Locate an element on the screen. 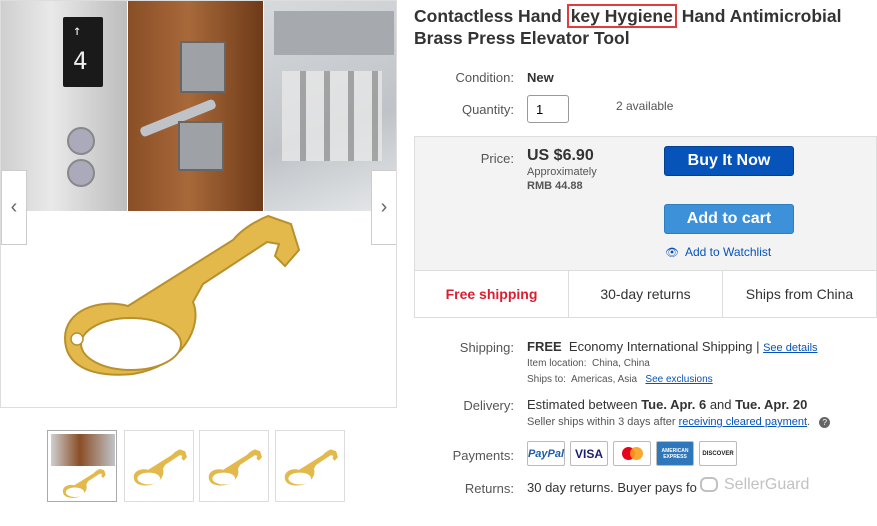  shipping-label: Shipping: is located at coordinates (486, 347).